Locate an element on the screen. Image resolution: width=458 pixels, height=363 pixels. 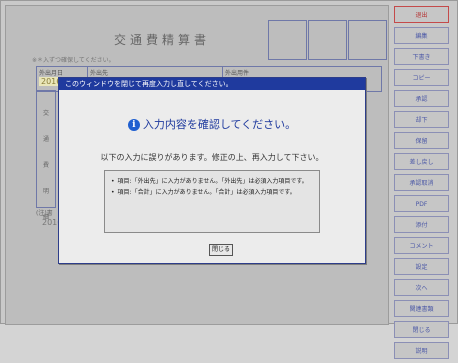
draft-button: 下書き is located at coordinates (421, 56).